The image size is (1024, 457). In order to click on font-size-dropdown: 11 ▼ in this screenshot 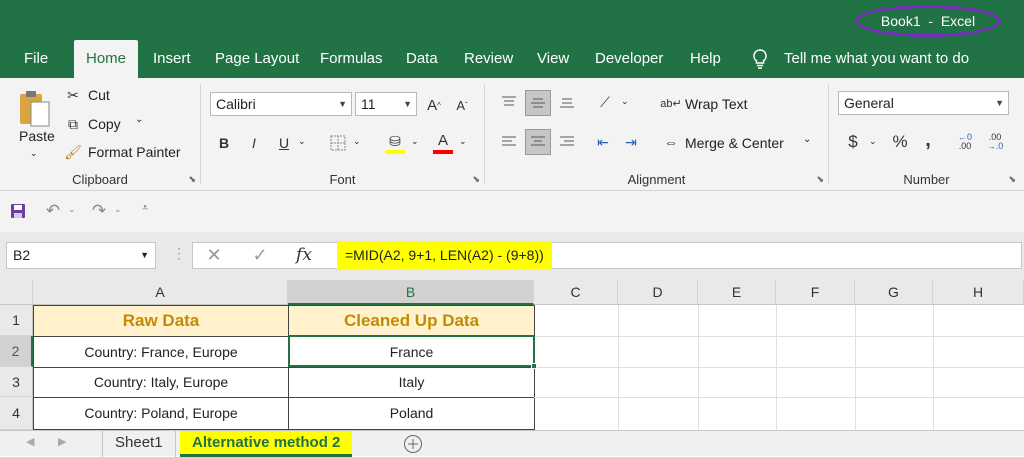, I will do `click(386, 104)`.